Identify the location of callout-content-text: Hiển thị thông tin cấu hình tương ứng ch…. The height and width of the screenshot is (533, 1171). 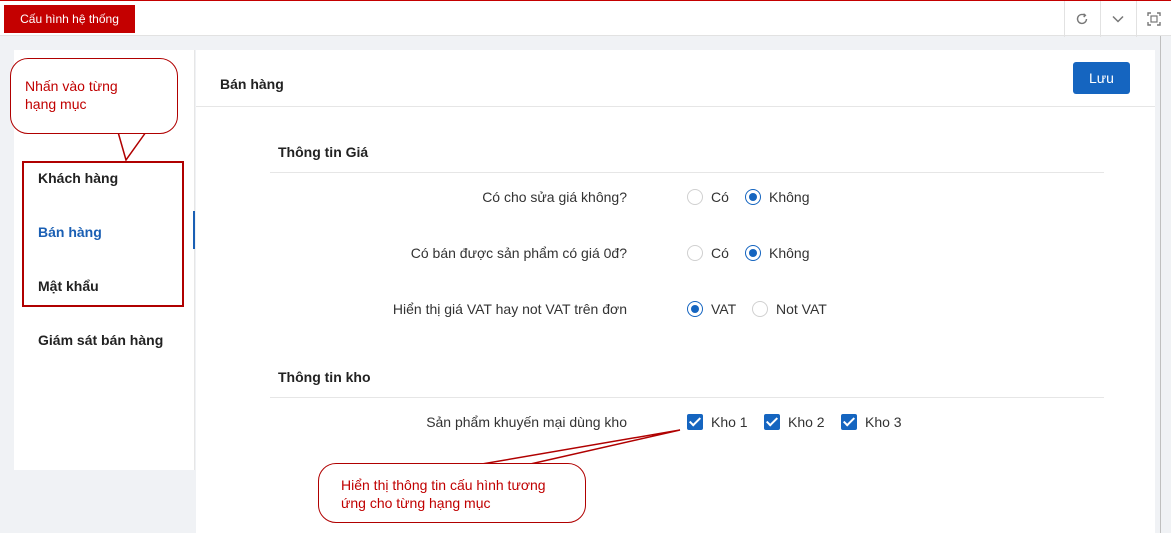
(443, 494).